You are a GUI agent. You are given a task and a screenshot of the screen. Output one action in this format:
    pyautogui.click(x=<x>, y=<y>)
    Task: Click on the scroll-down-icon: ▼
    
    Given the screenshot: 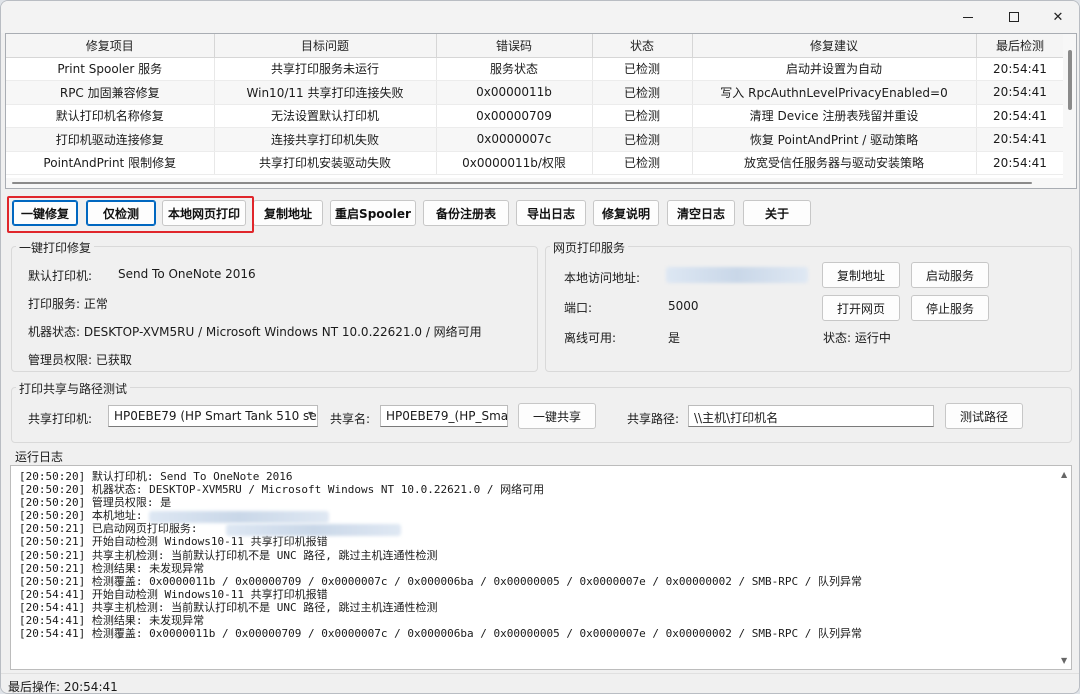 What is the action you would take?
    pyautogui.click(x=1064, y=660)
    